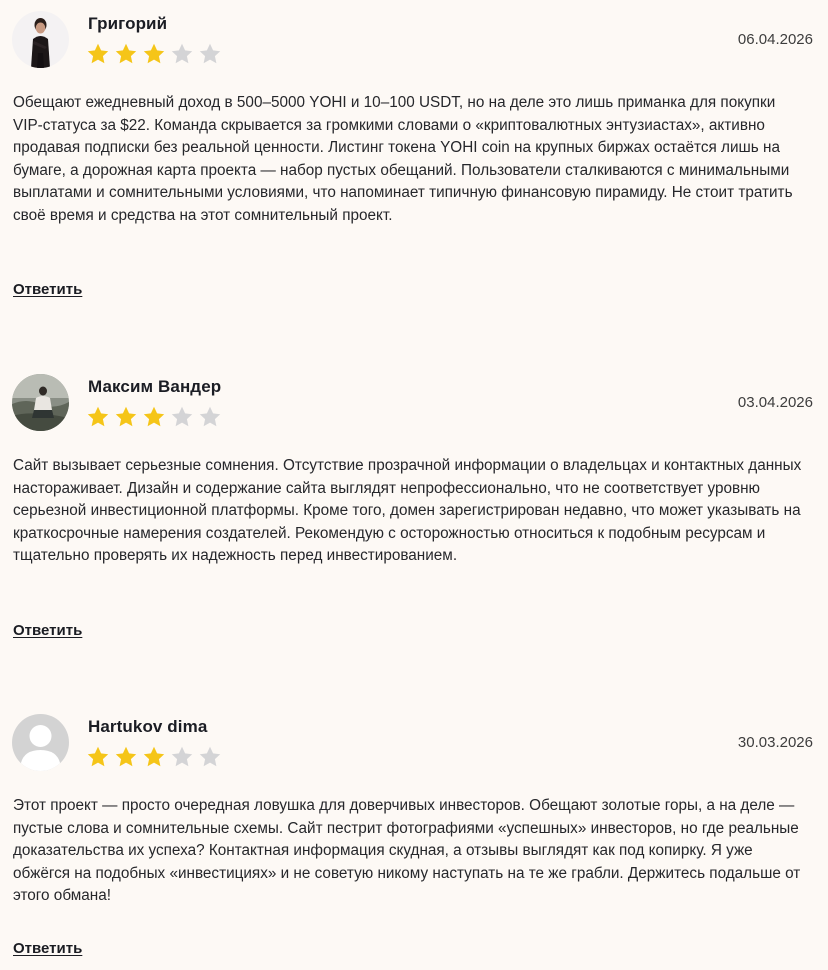 This screenshot has width=828, height=970. I want to click on review-date: 06.04.2026, so click(775, 39).